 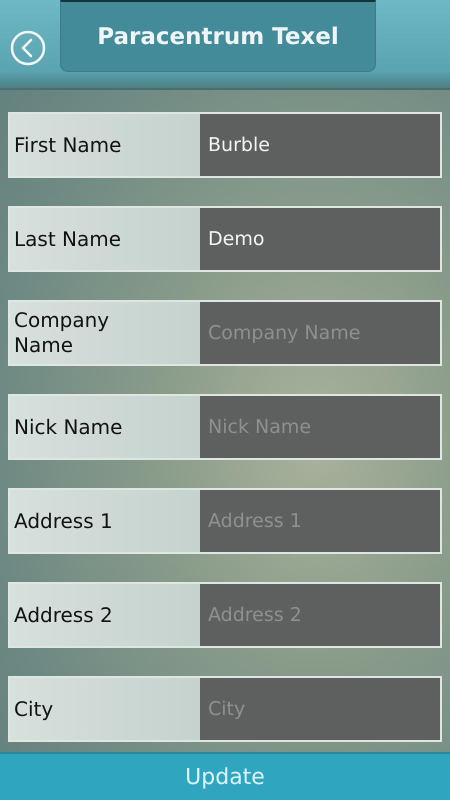 What do you see at coordinates (105, 427) in the screenshot?
I see `field-label: Nick Name` at bounding box center [105, 427].